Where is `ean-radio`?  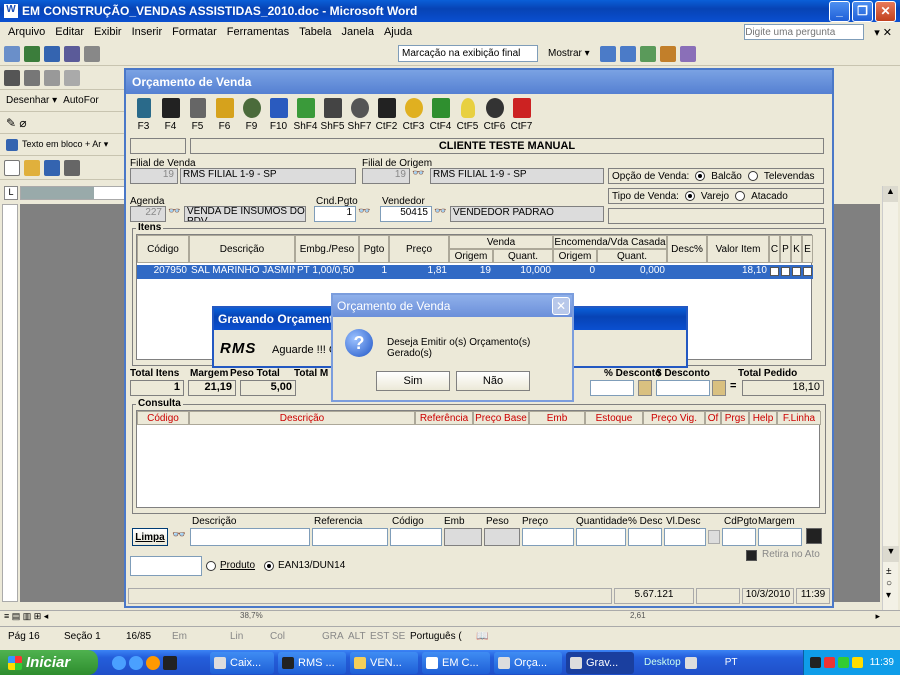
ean-radio is located at coordinates (269, 566).